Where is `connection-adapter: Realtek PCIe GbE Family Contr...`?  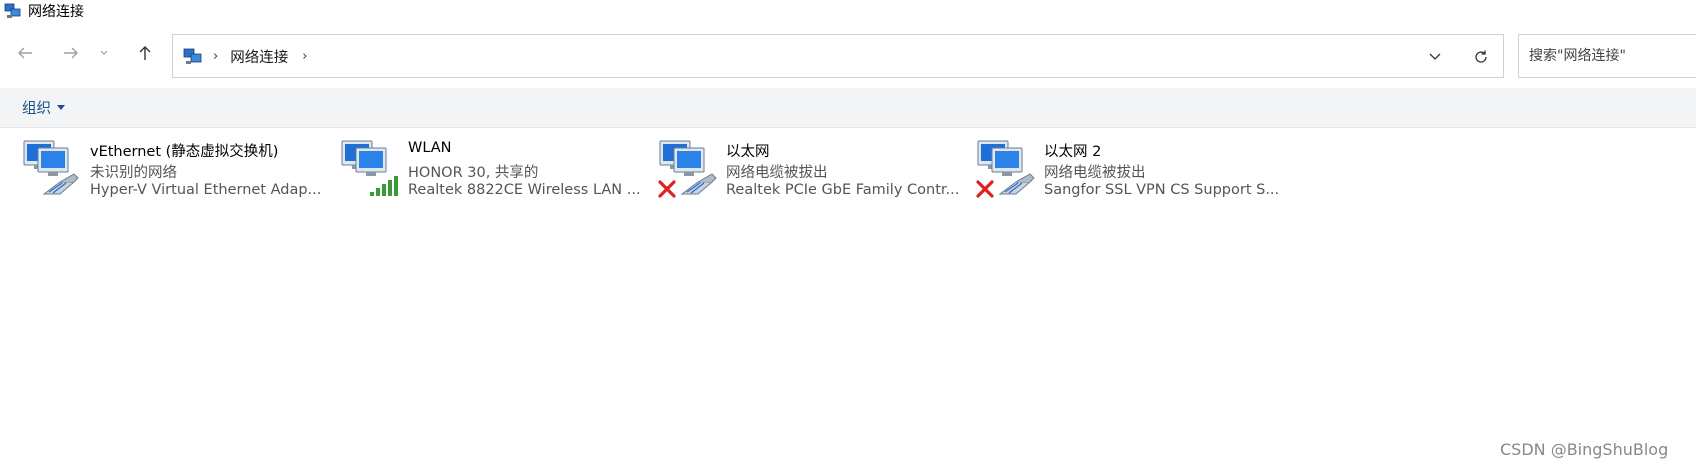
connection-adapter: Realtek PCIe GbE Family Contr... is located at coordinates (843, 190).